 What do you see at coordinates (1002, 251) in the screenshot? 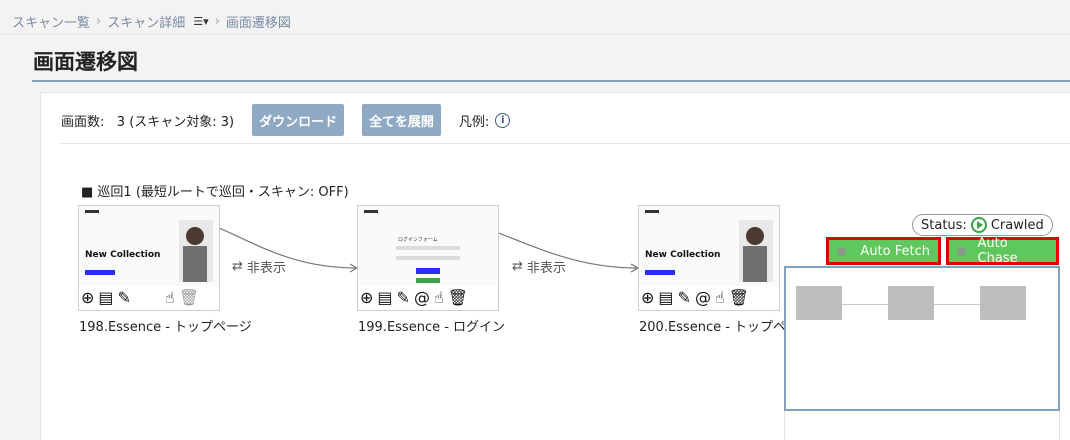
I see `auto-chase-button: Auto Chase` at bounding box center [1002, 251].